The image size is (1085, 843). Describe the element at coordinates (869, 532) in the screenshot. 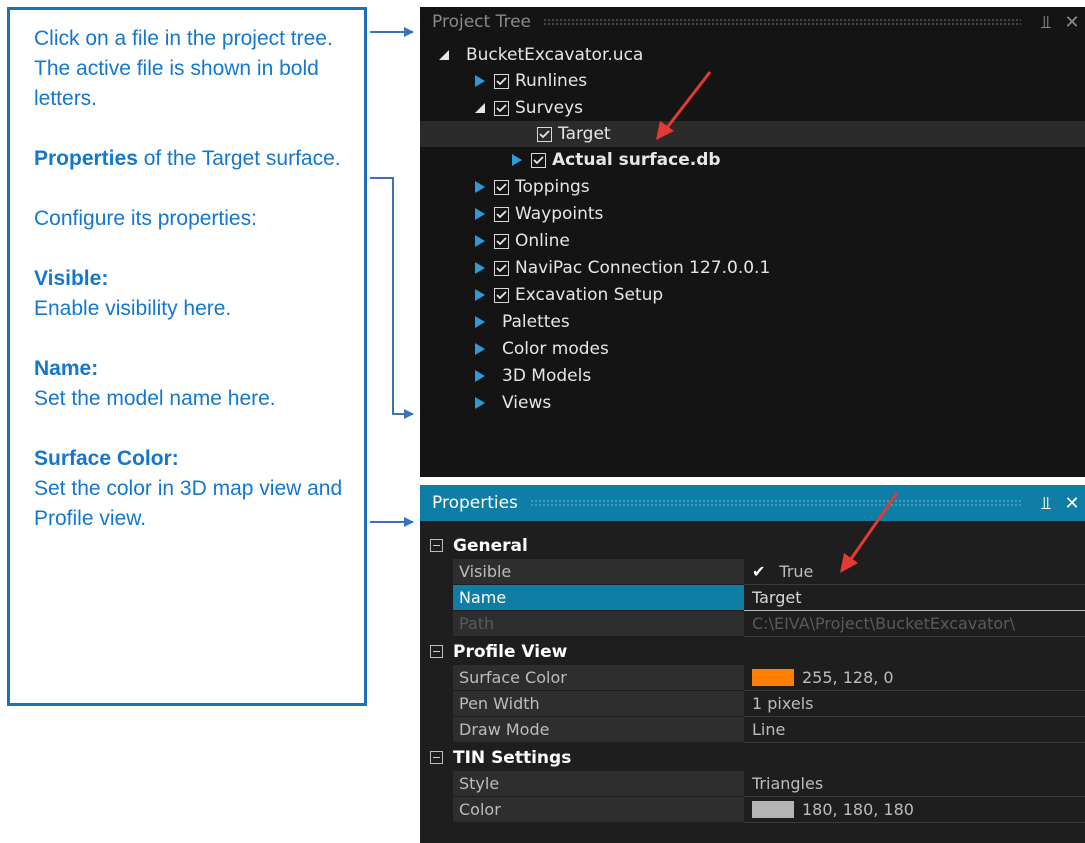

I see `annotation-arrow-name` at that location.